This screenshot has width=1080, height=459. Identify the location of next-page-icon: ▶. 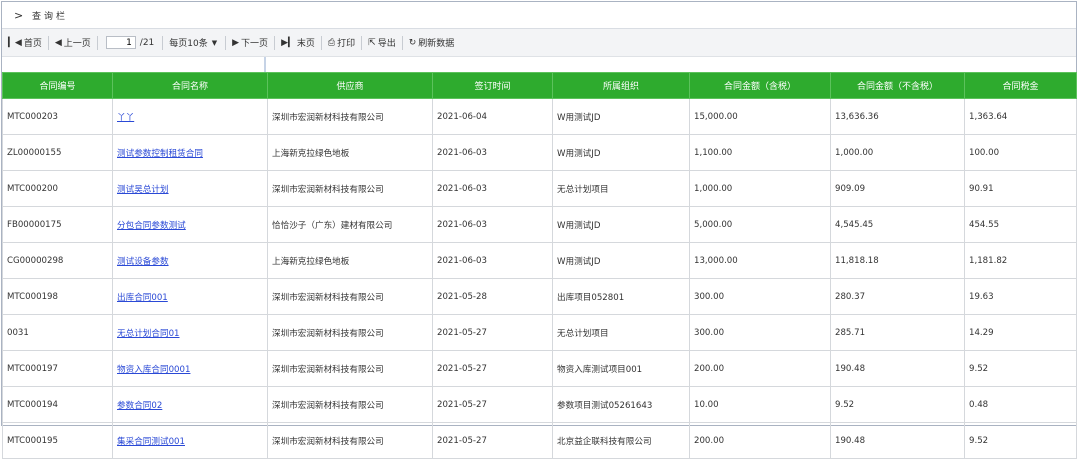
(236, 42).